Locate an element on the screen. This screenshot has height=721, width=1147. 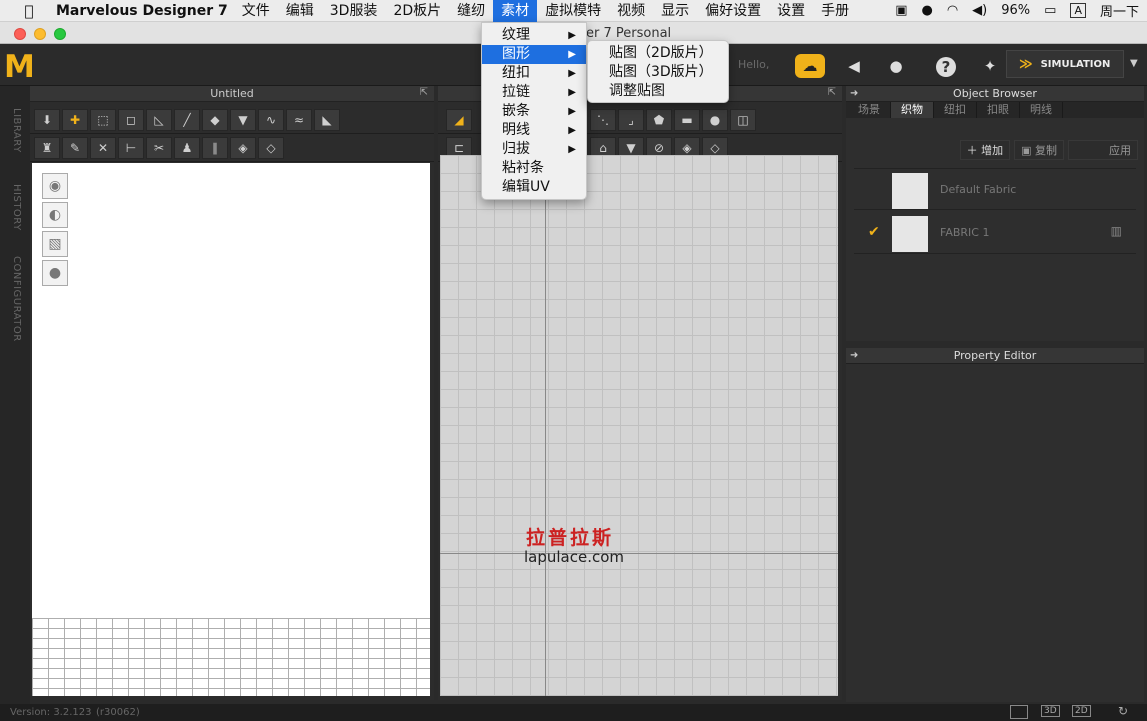
app-menu: Marvelous Designer 7 is located at coordinates (141, 11).